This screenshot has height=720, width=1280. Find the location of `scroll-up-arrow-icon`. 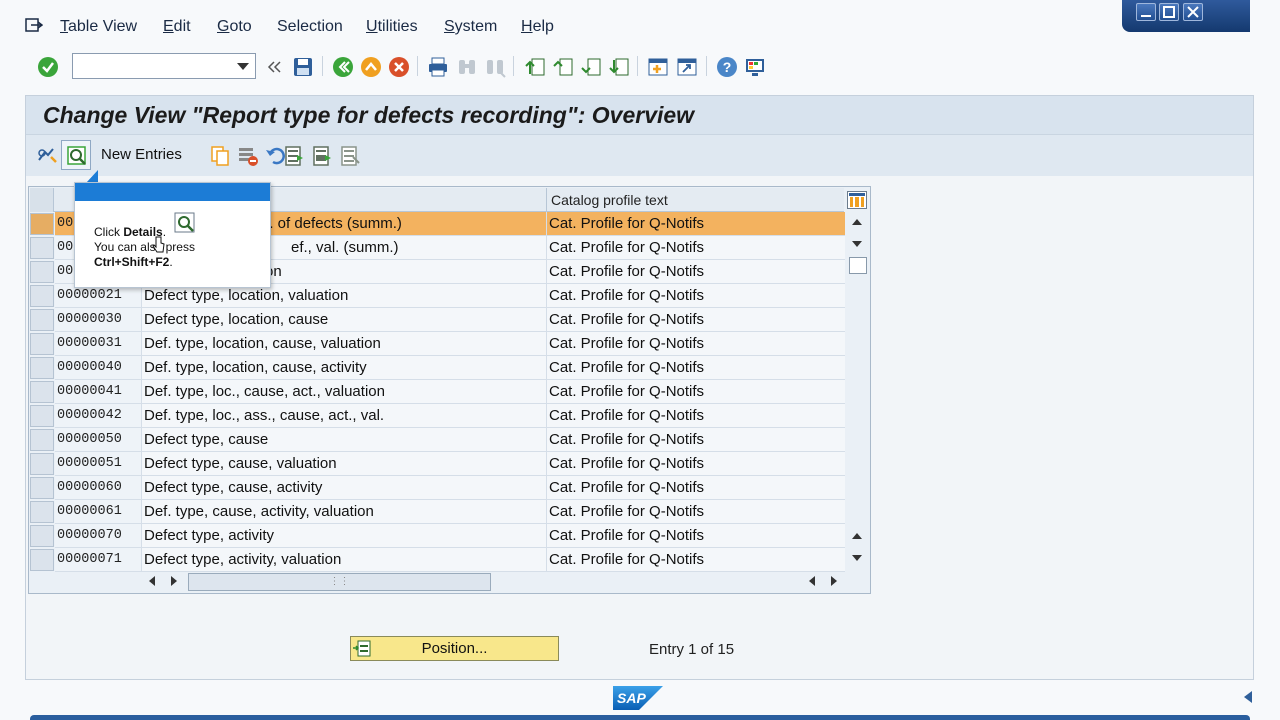

scroll-up-arrow-icon is located at coordinates (857, 222).